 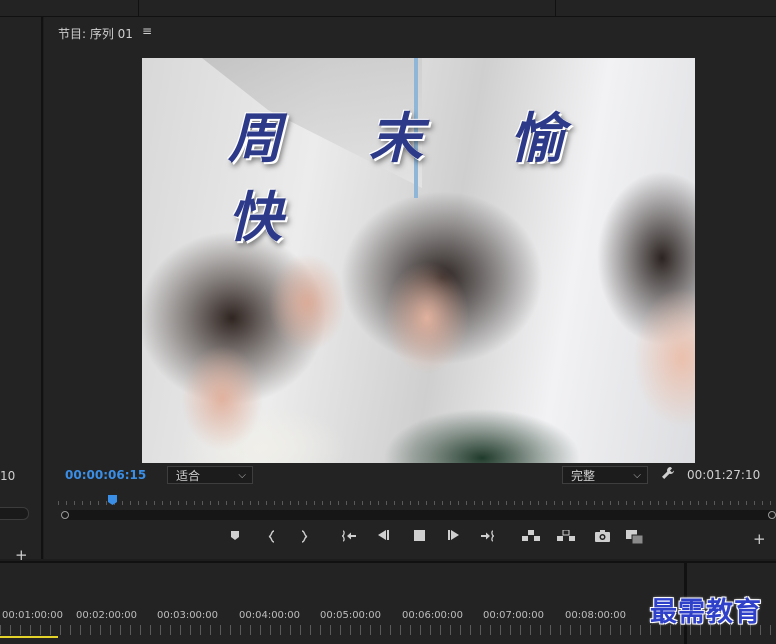 What do you see at coordinates (413, 177) in the screenshot?
I see `title-overlay-text: 周 末 愉 快` at bounding box center [413, 177].